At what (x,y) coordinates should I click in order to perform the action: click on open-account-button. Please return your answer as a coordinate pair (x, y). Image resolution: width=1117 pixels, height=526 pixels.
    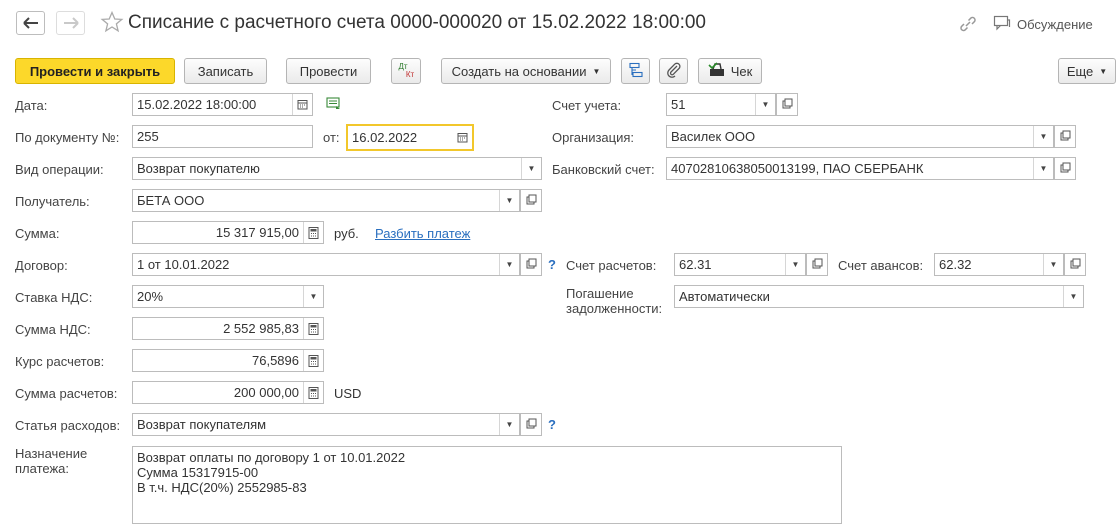
    Looking at the image, I should click on (787, 104).